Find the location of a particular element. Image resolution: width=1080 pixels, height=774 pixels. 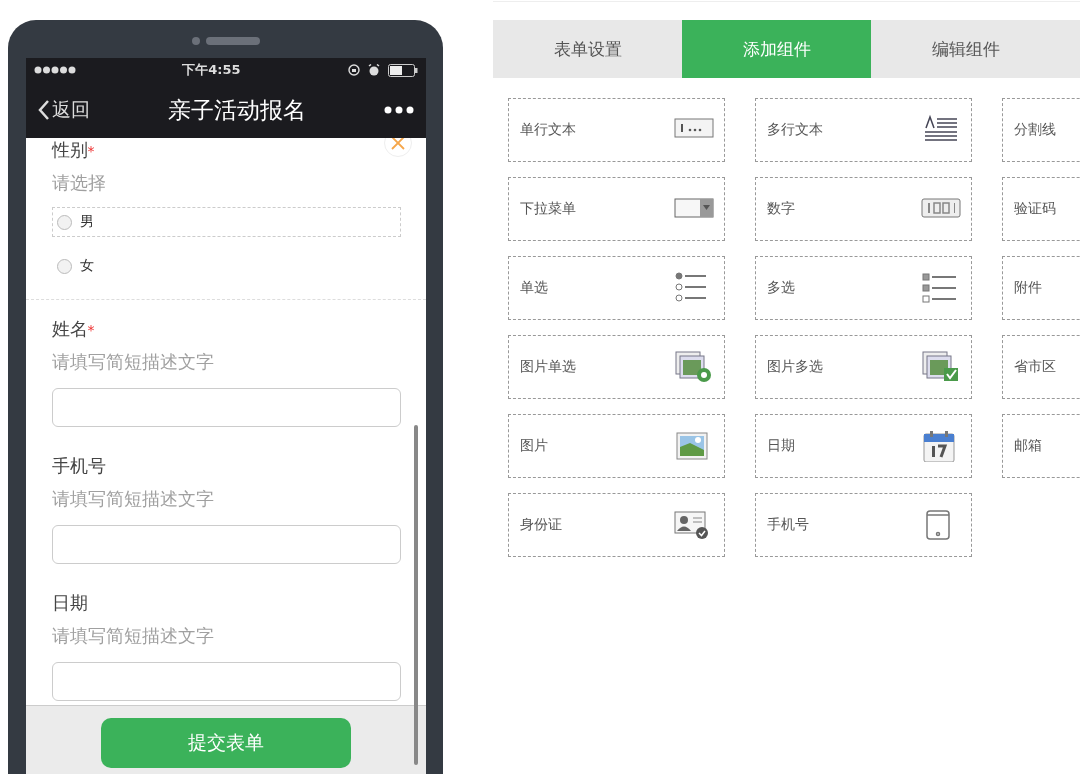

speaker-grille is located at coordinates (232, 41).